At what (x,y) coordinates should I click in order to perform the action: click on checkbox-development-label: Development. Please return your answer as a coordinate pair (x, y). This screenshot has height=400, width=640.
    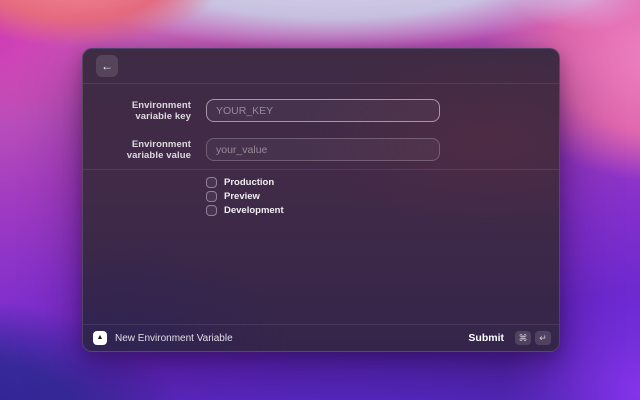
    Looking at the image, I should click on (254, 210).